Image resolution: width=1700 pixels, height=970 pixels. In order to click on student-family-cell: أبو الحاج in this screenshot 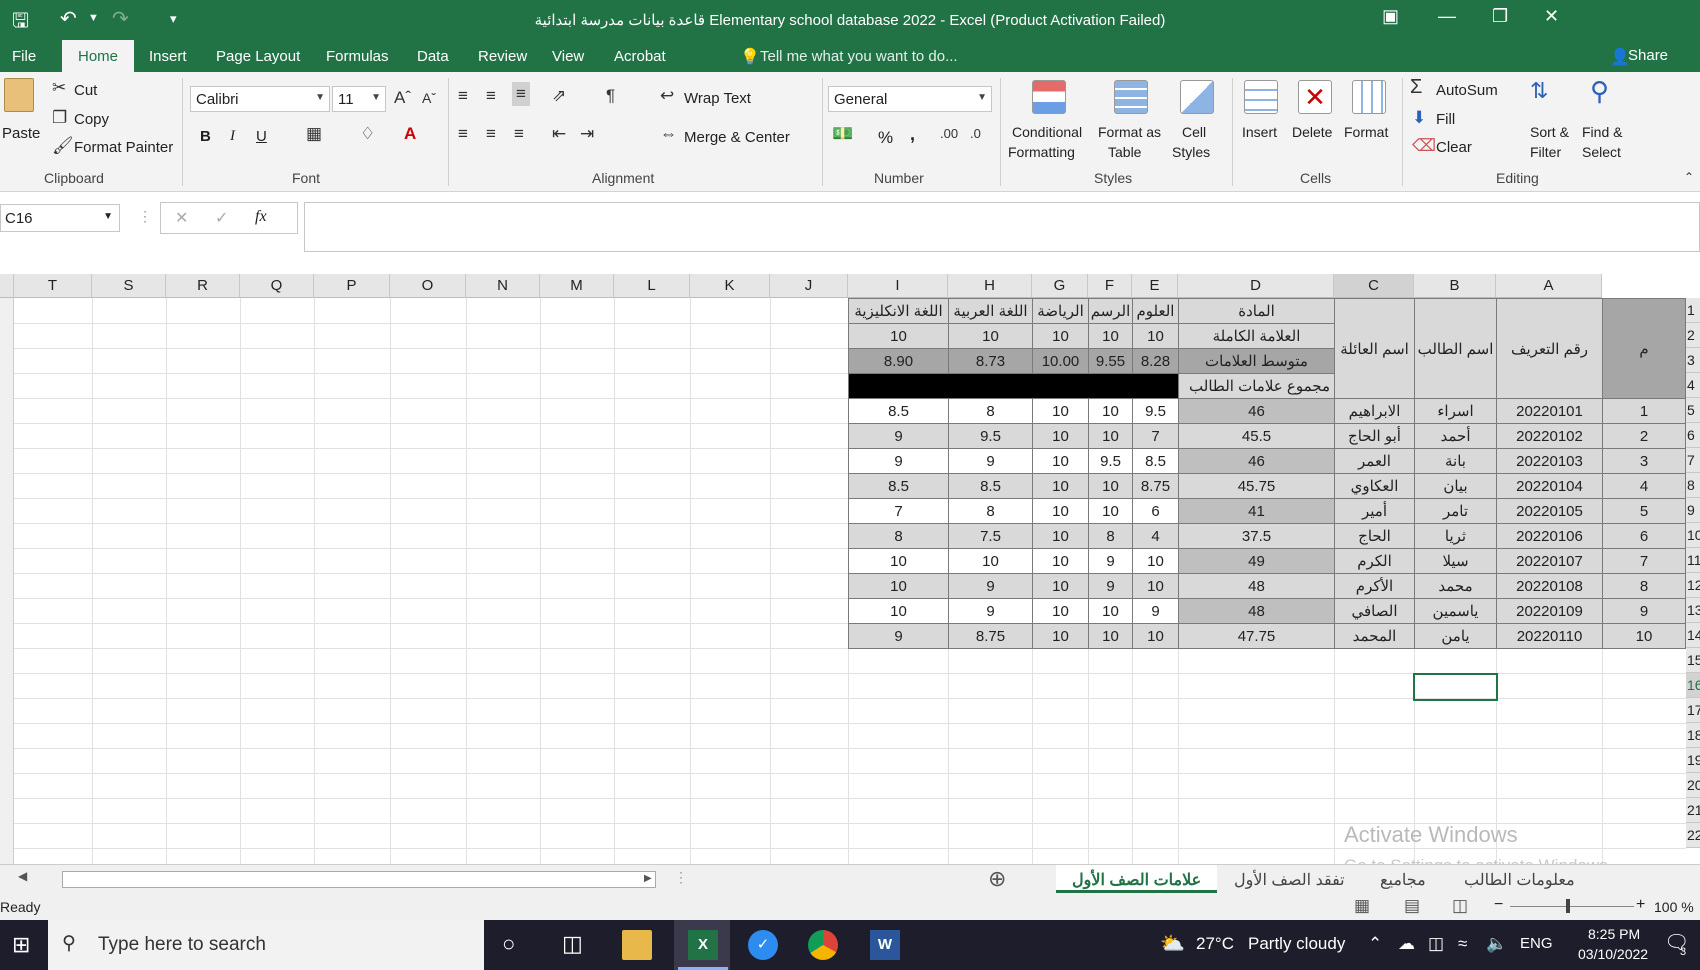, I will do `click(1374, 436)`.